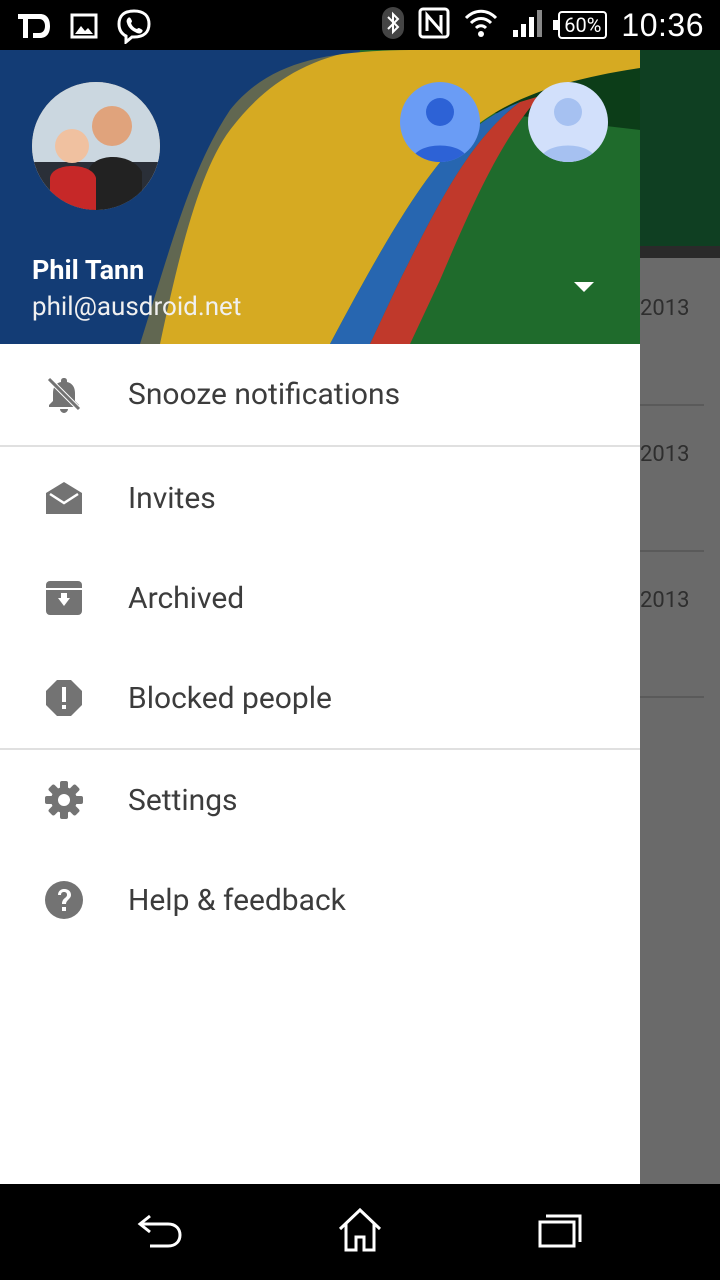  Describe the element at coordinates (481, 25) in the screenshot. I see `wifi-icon` at that location.